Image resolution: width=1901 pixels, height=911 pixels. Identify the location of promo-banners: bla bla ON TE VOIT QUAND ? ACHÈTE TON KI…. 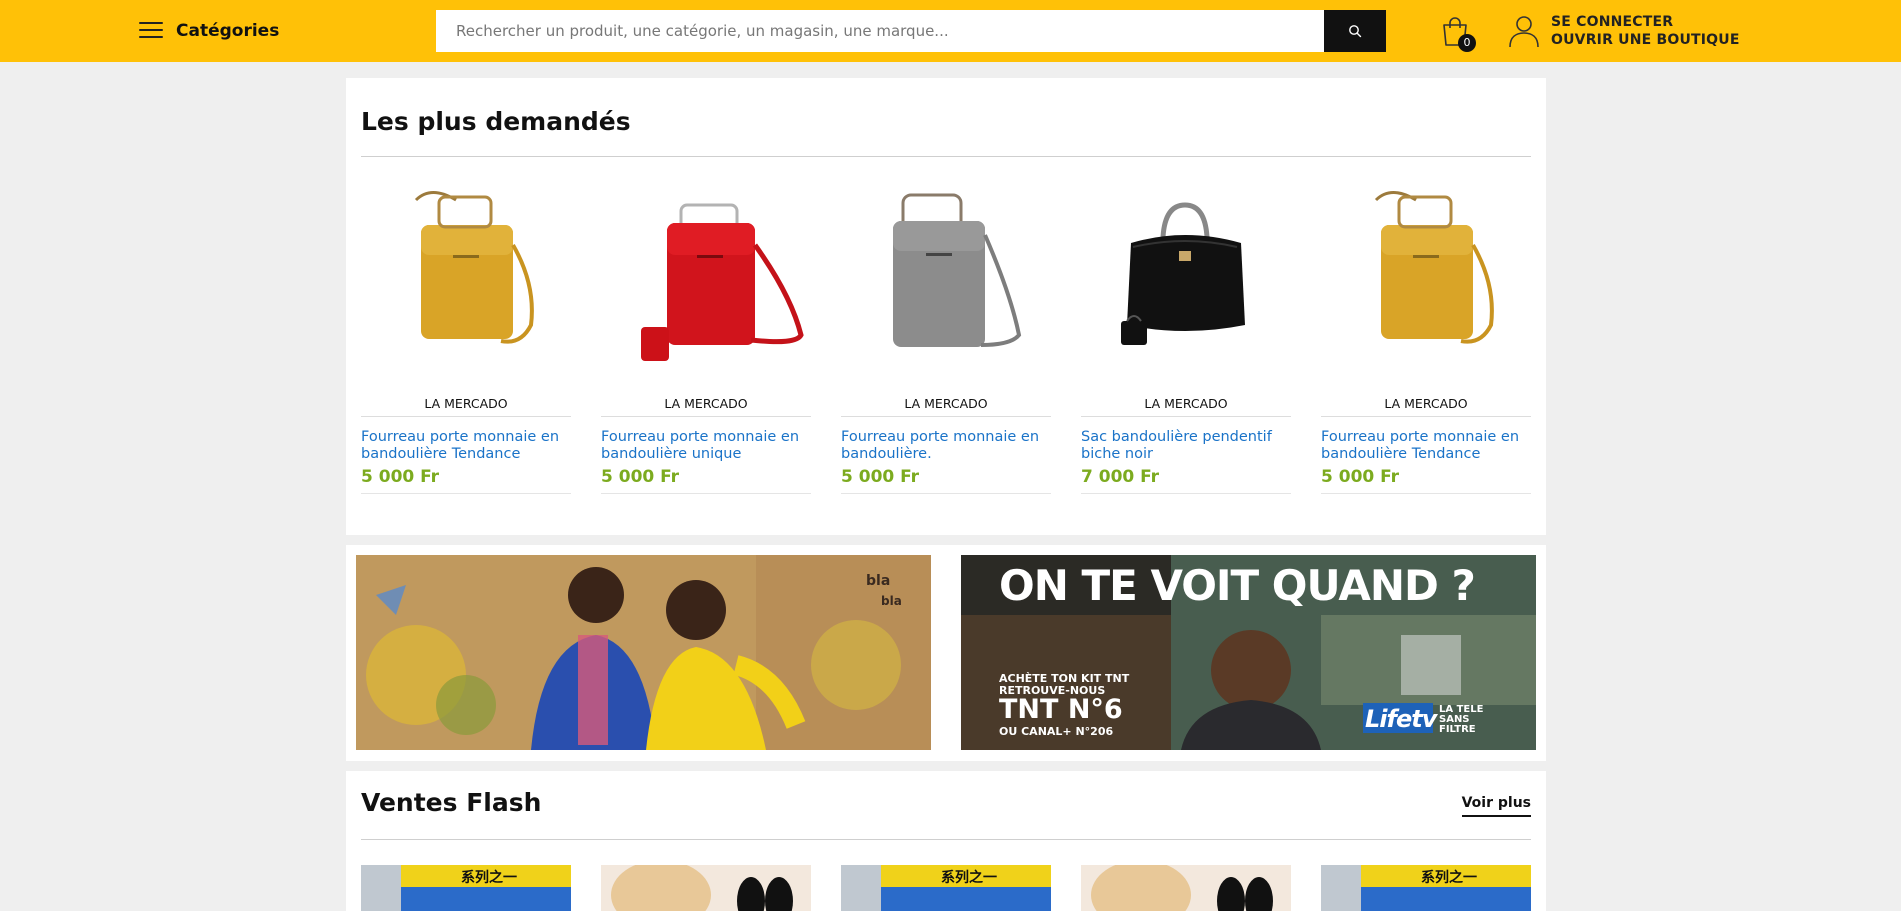
(946, 653).